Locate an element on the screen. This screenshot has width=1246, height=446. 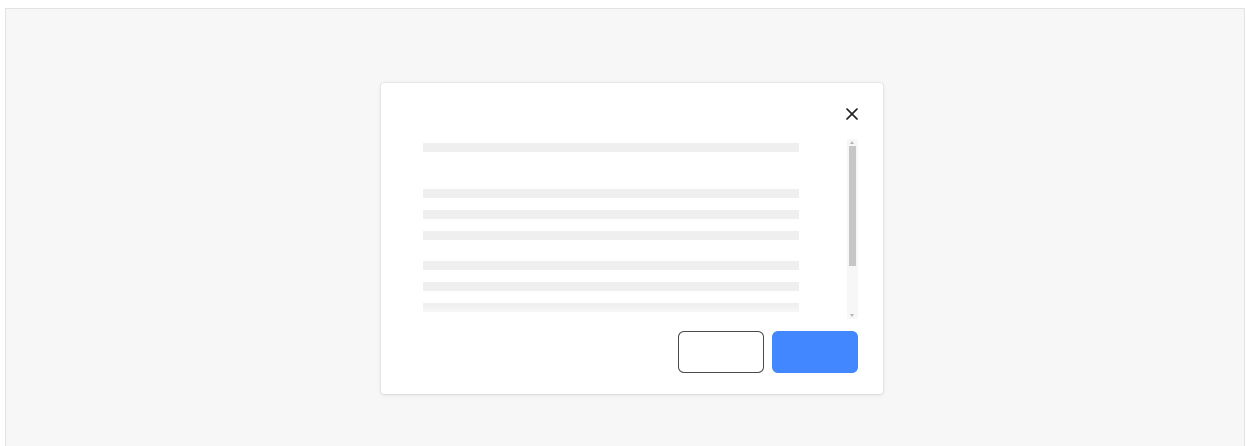
primary-button is located at coordinates (815, 352).